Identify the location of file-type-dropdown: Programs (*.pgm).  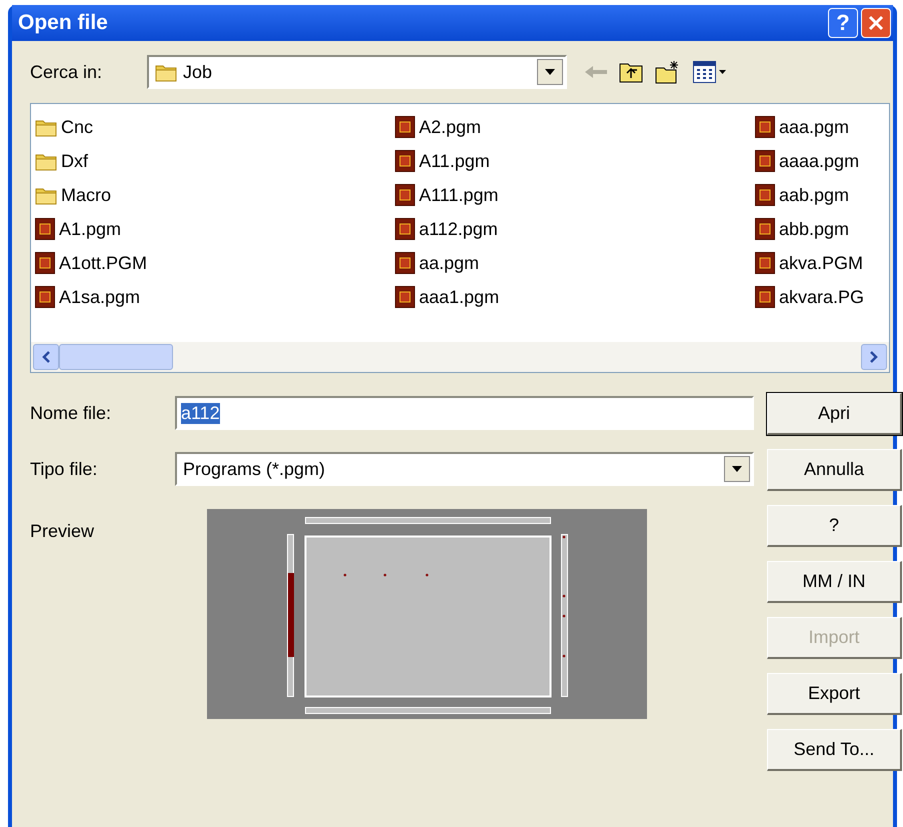
(464, 469).